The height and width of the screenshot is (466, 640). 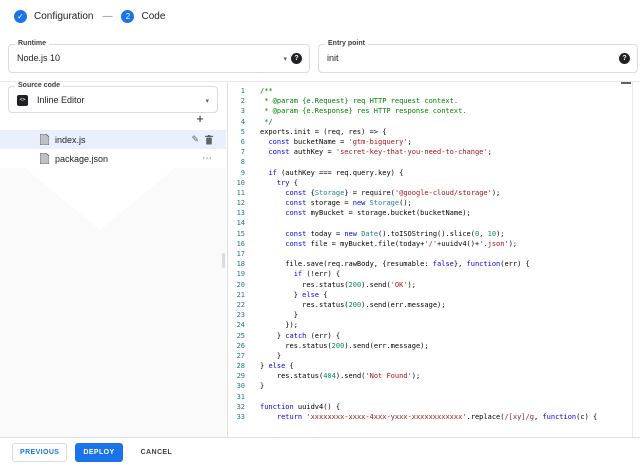 I want to click on code-line: 28} else {, so click(x=430, y=366).